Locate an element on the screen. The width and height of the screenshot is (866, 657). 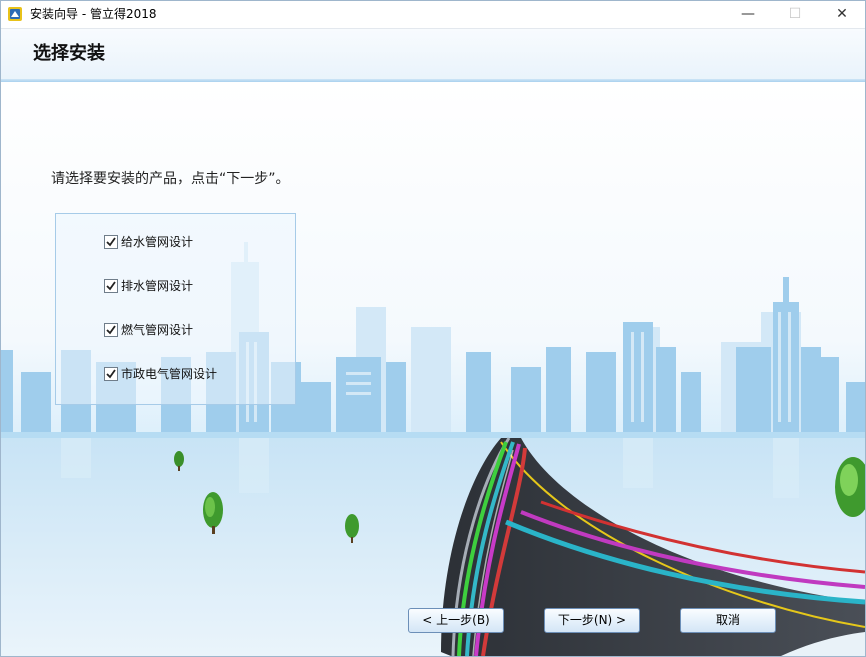
wizard-header is located at coordinates (433, 55).